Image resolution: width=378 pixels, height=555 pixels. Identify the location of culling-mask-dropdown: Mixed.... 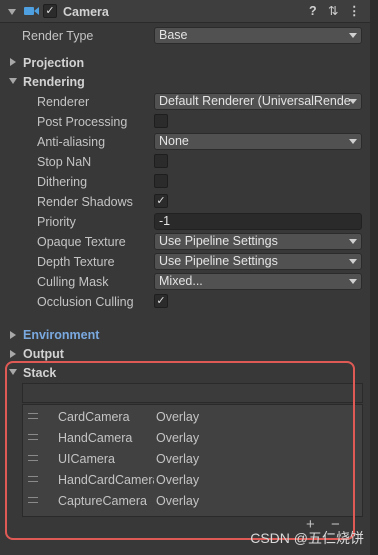
(258, 281).